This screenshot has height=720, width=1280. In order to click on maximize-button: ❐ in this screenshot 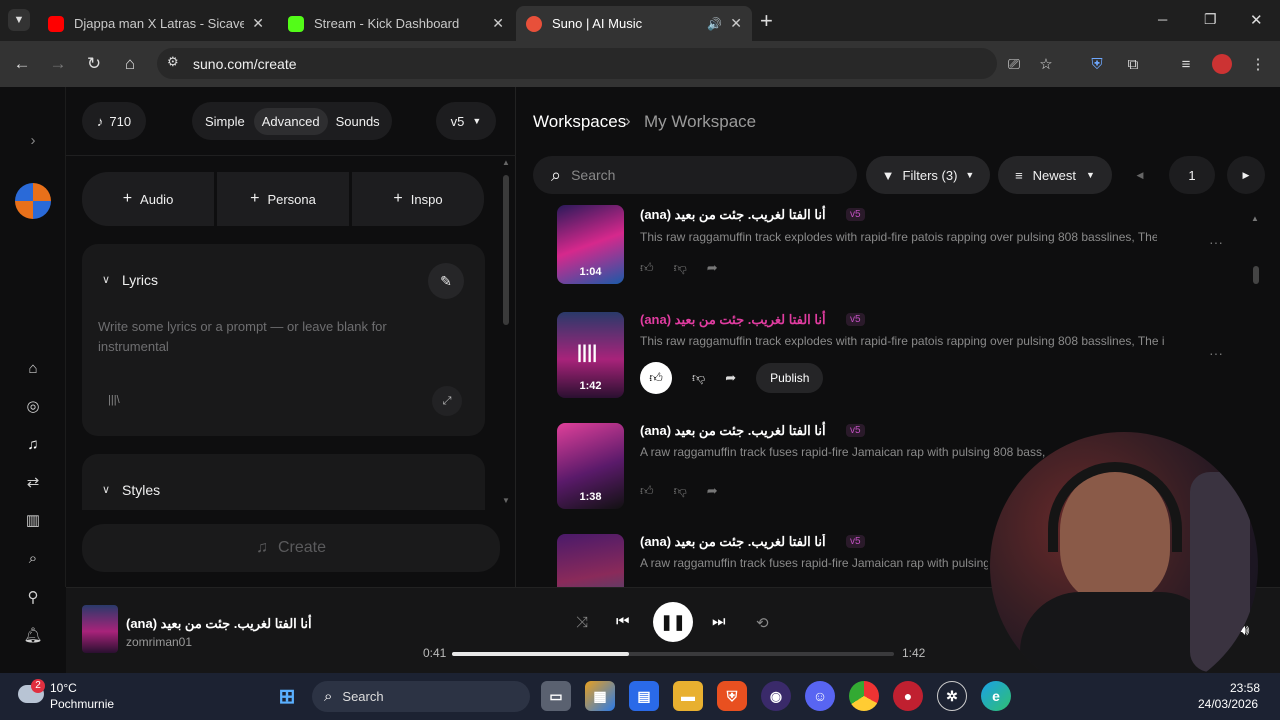, I will do `click(1210, 19)`.